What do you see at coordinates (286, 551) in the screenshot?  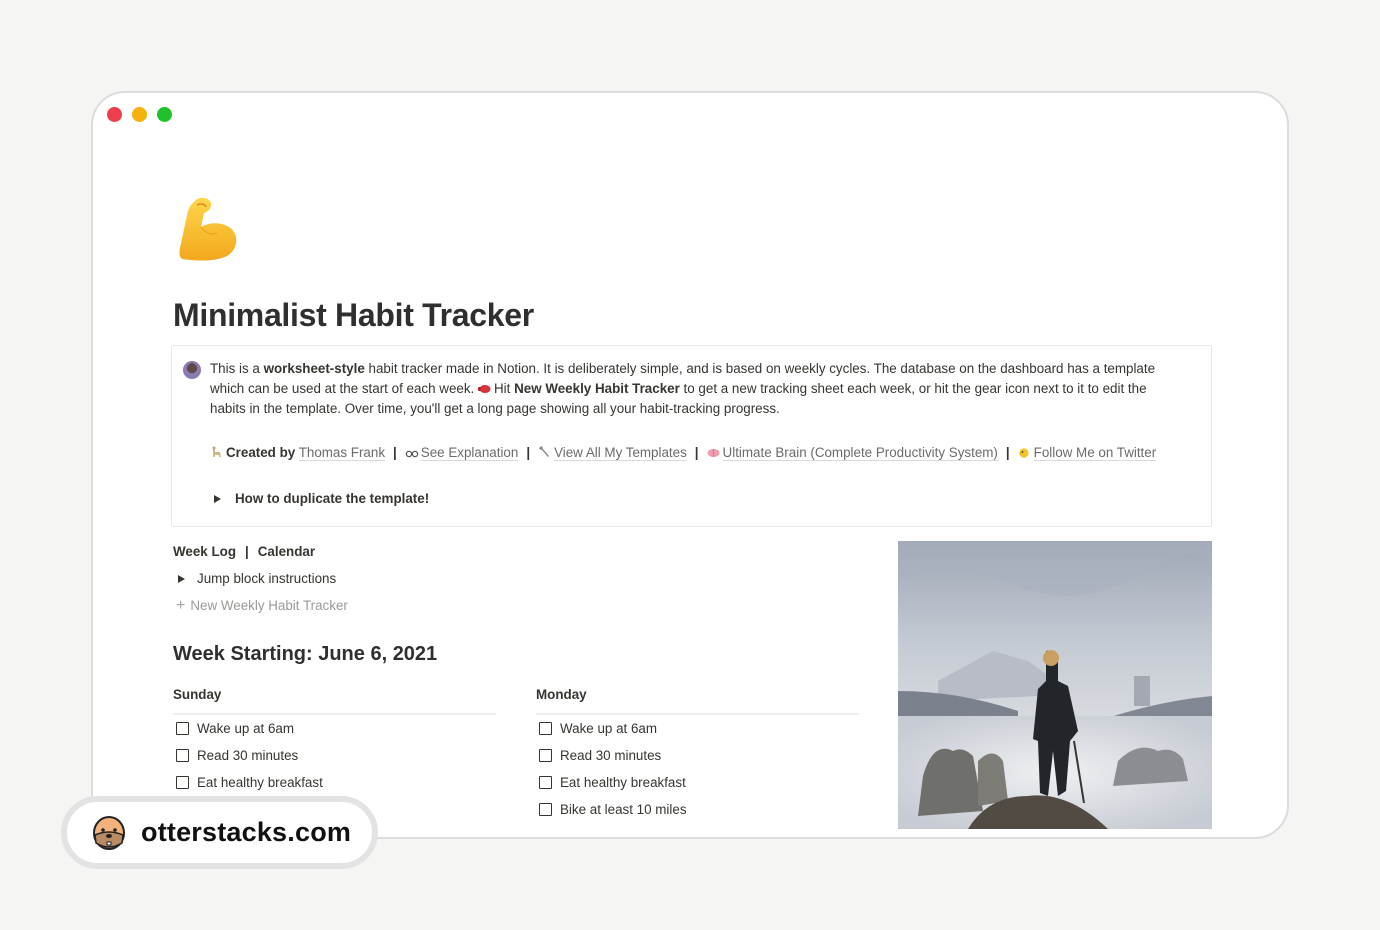 I see `calendar-link: Calendar` at bounding box center [286, 551].